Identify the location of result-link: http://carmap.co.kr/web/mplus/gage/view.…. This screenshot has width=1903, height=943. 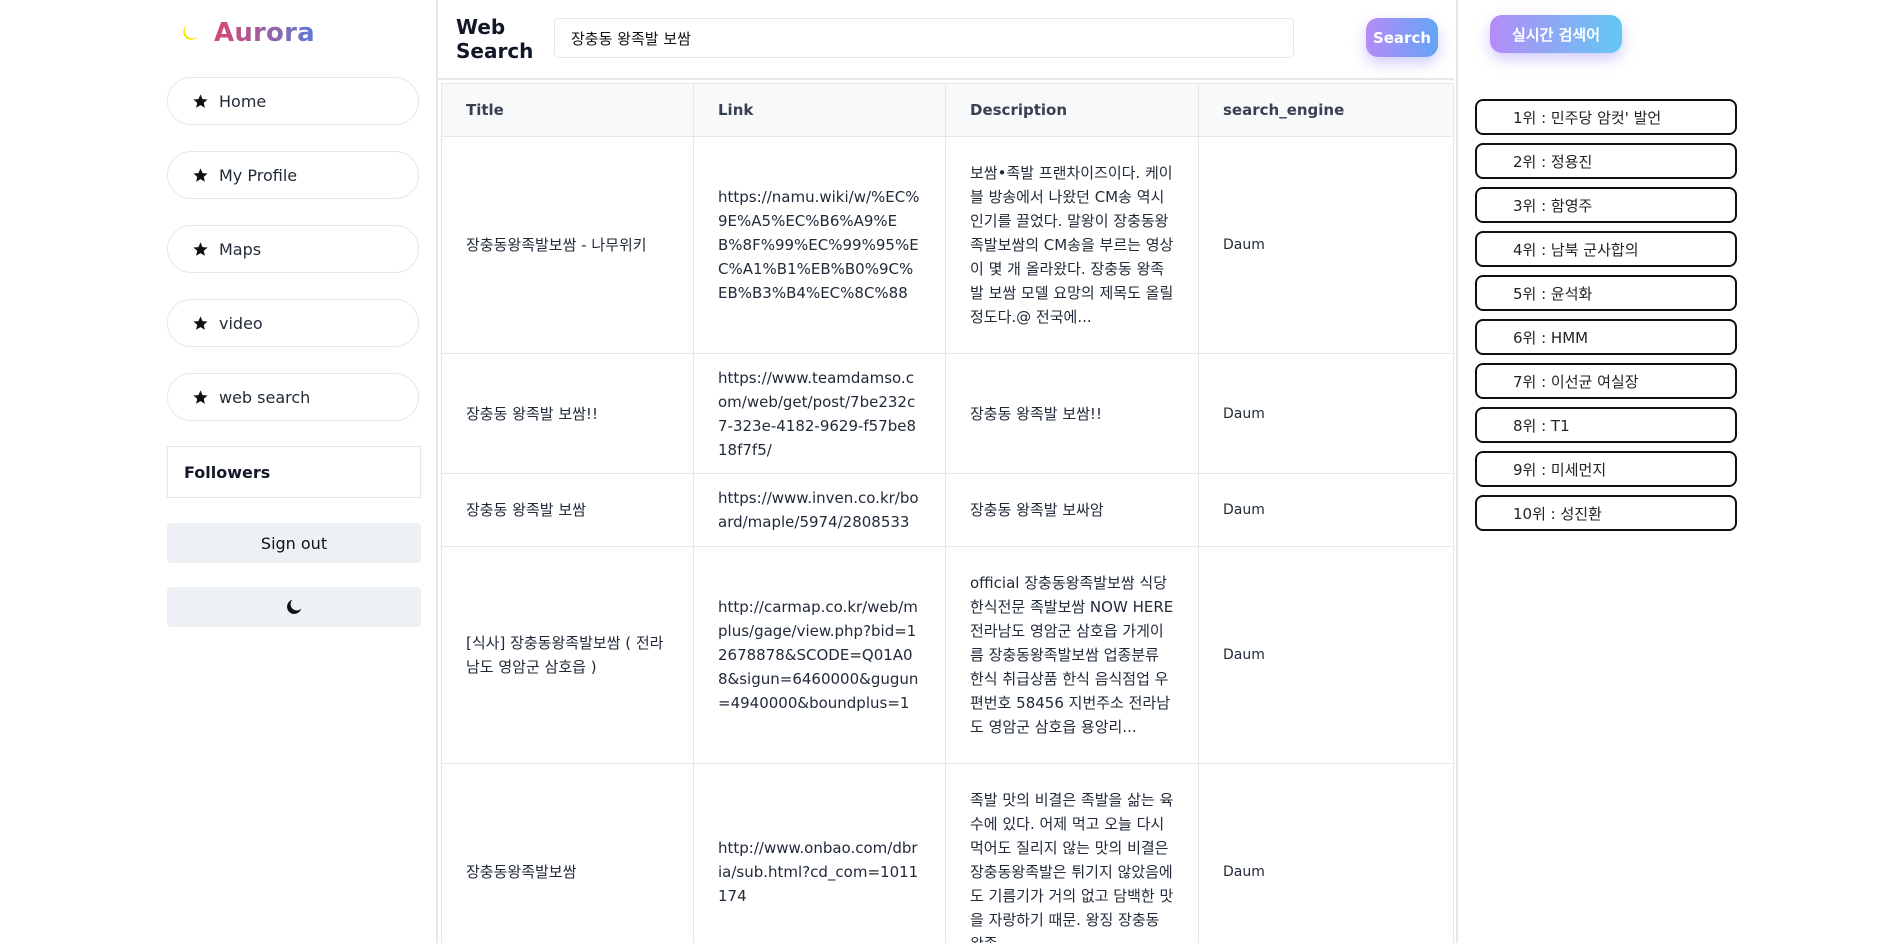
(819, 655).